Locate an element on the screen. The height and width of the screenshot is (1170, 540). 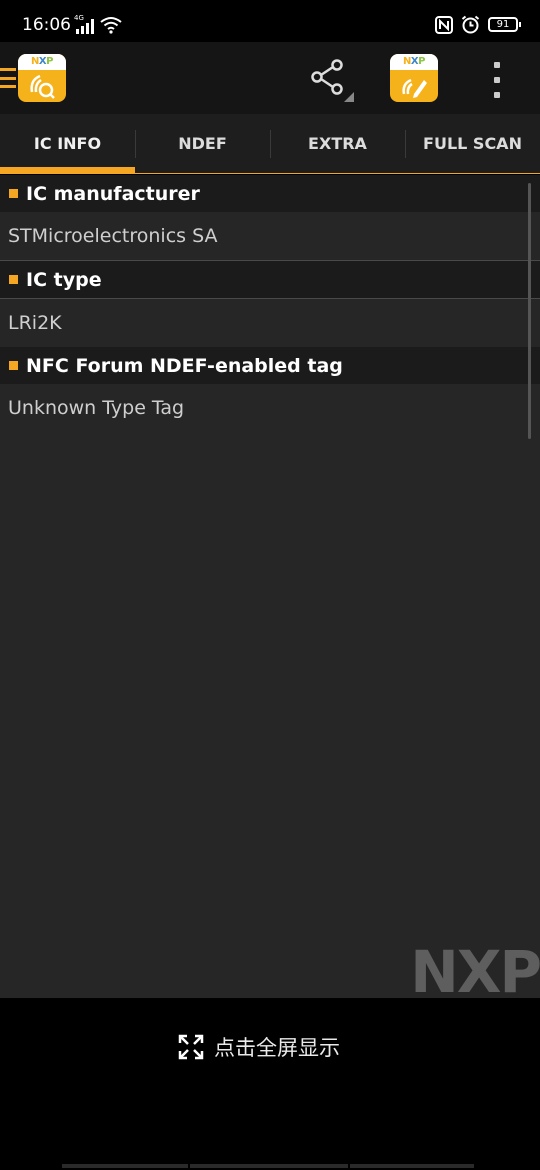
tab-bar: IC INFO NDEF EXTRA FULL SCAN is located at coordinates (270, 144).